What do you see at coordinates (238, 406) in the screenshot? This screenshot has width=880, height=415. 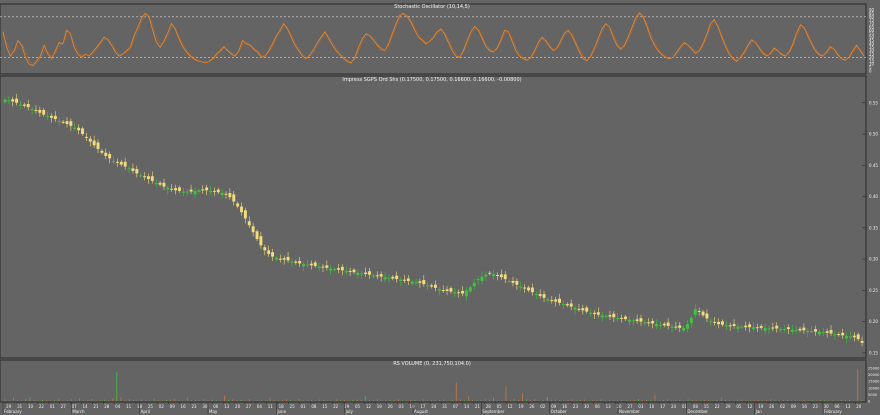 I see `x-tick-label: 20` at bounding box center [238, 406].